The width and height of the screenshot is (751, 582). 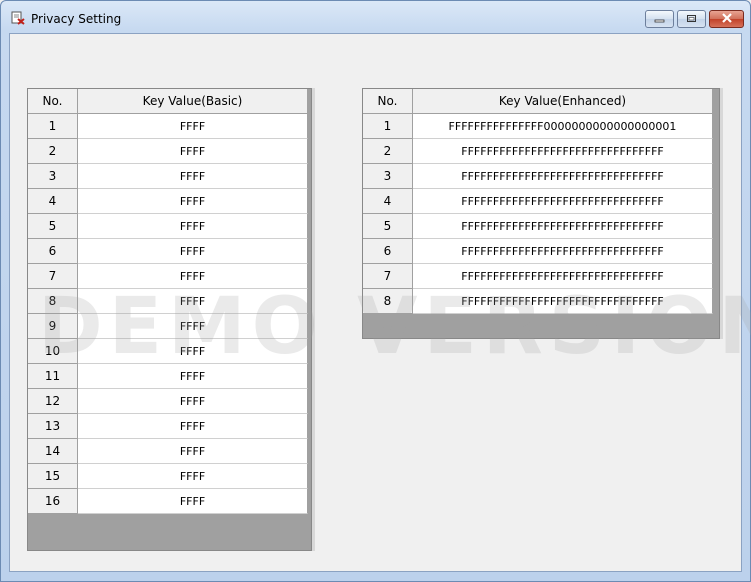 I want to click on maximize-button, so click(x=691, y=19).